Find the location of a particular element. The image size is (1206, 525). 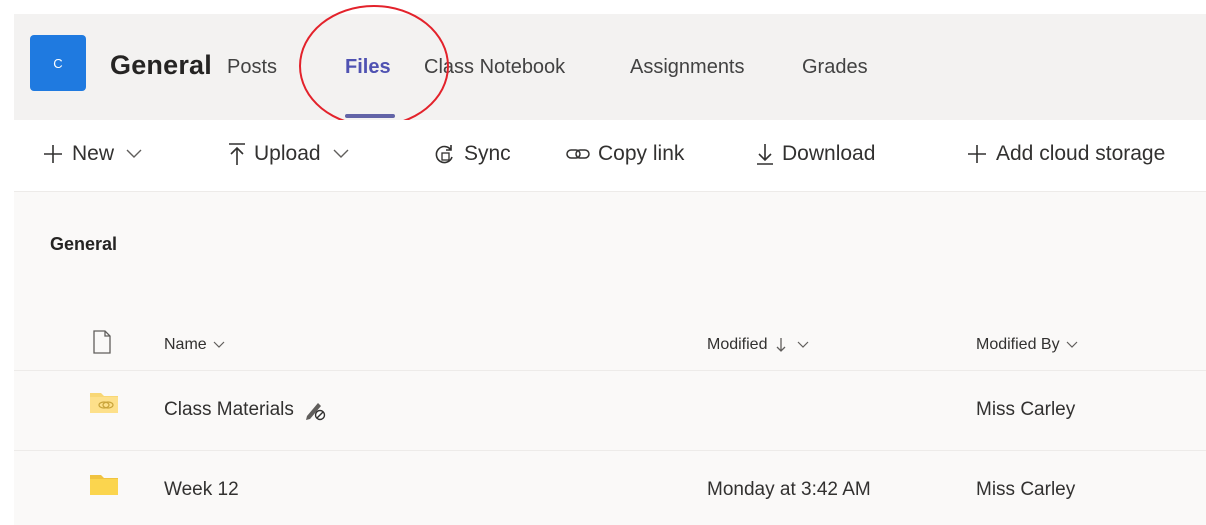

modified-cell: Monday at 3:42 AM is located at coordinates (789, 489).